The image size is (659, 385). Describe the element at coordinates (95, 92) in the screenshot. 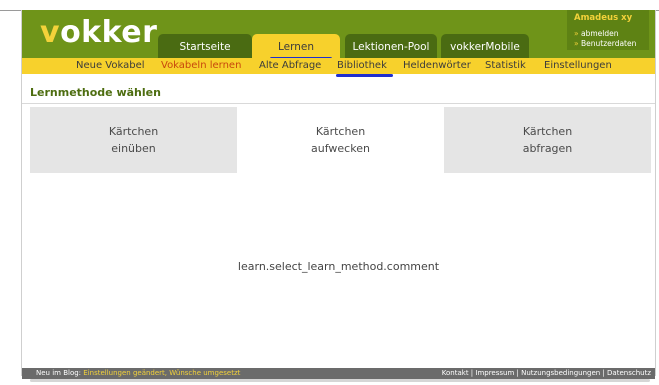

I see `page-title: Lernmethode wählen` at that location.